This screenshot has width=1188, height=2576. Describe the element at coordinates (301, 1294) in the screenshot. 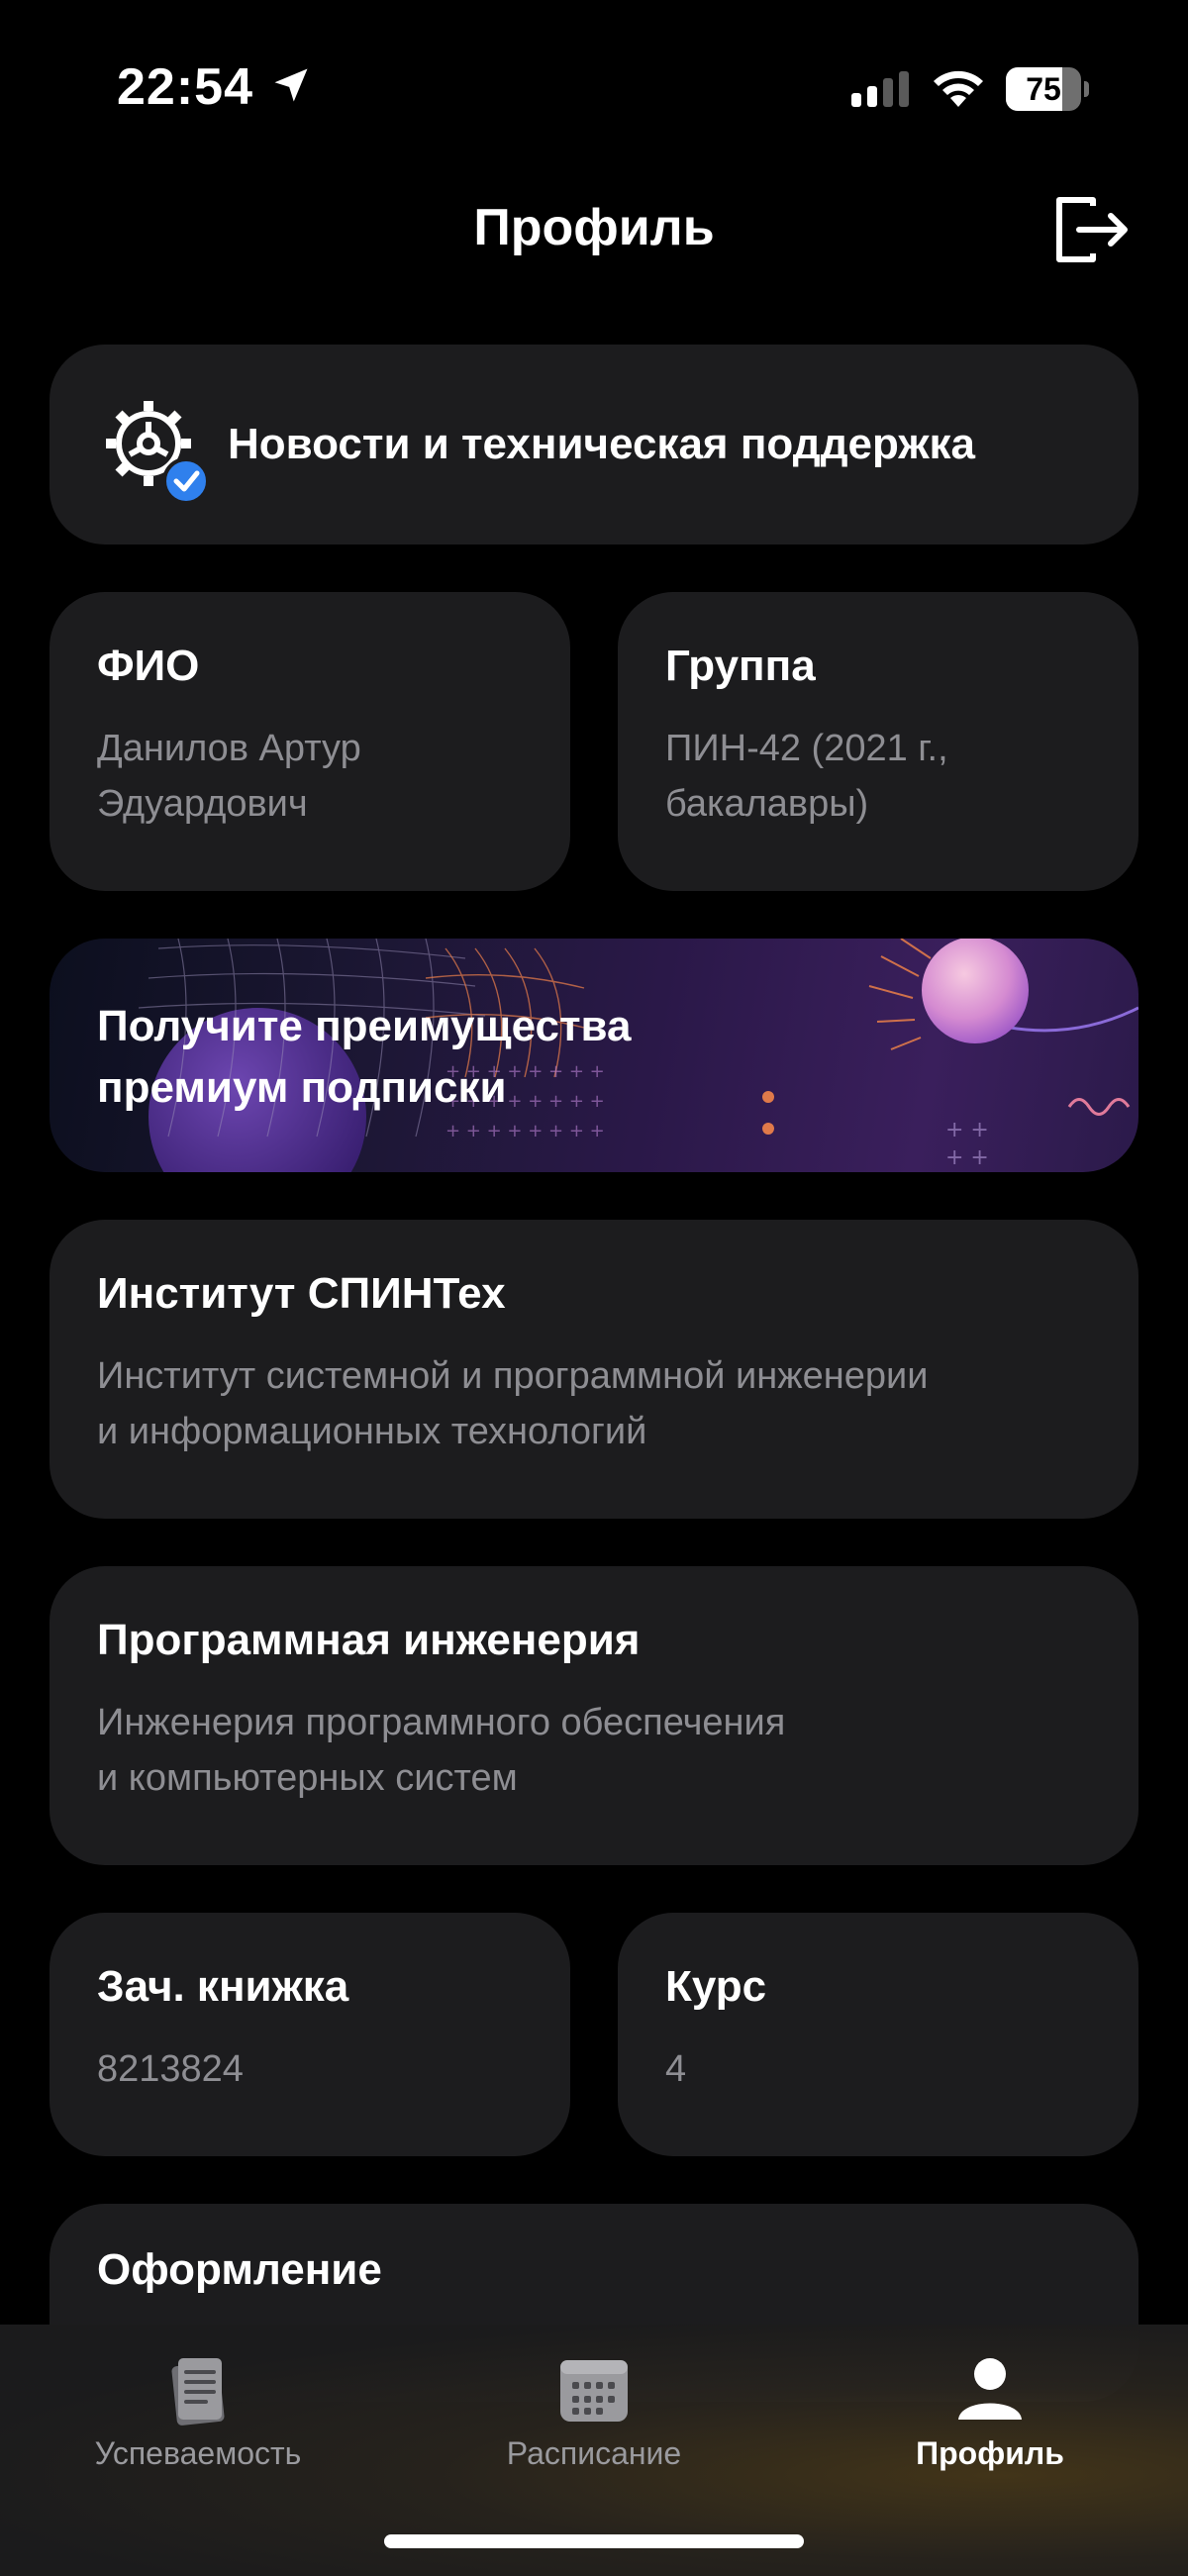

I see `institute-title: Институт СПИНТех` at that location.